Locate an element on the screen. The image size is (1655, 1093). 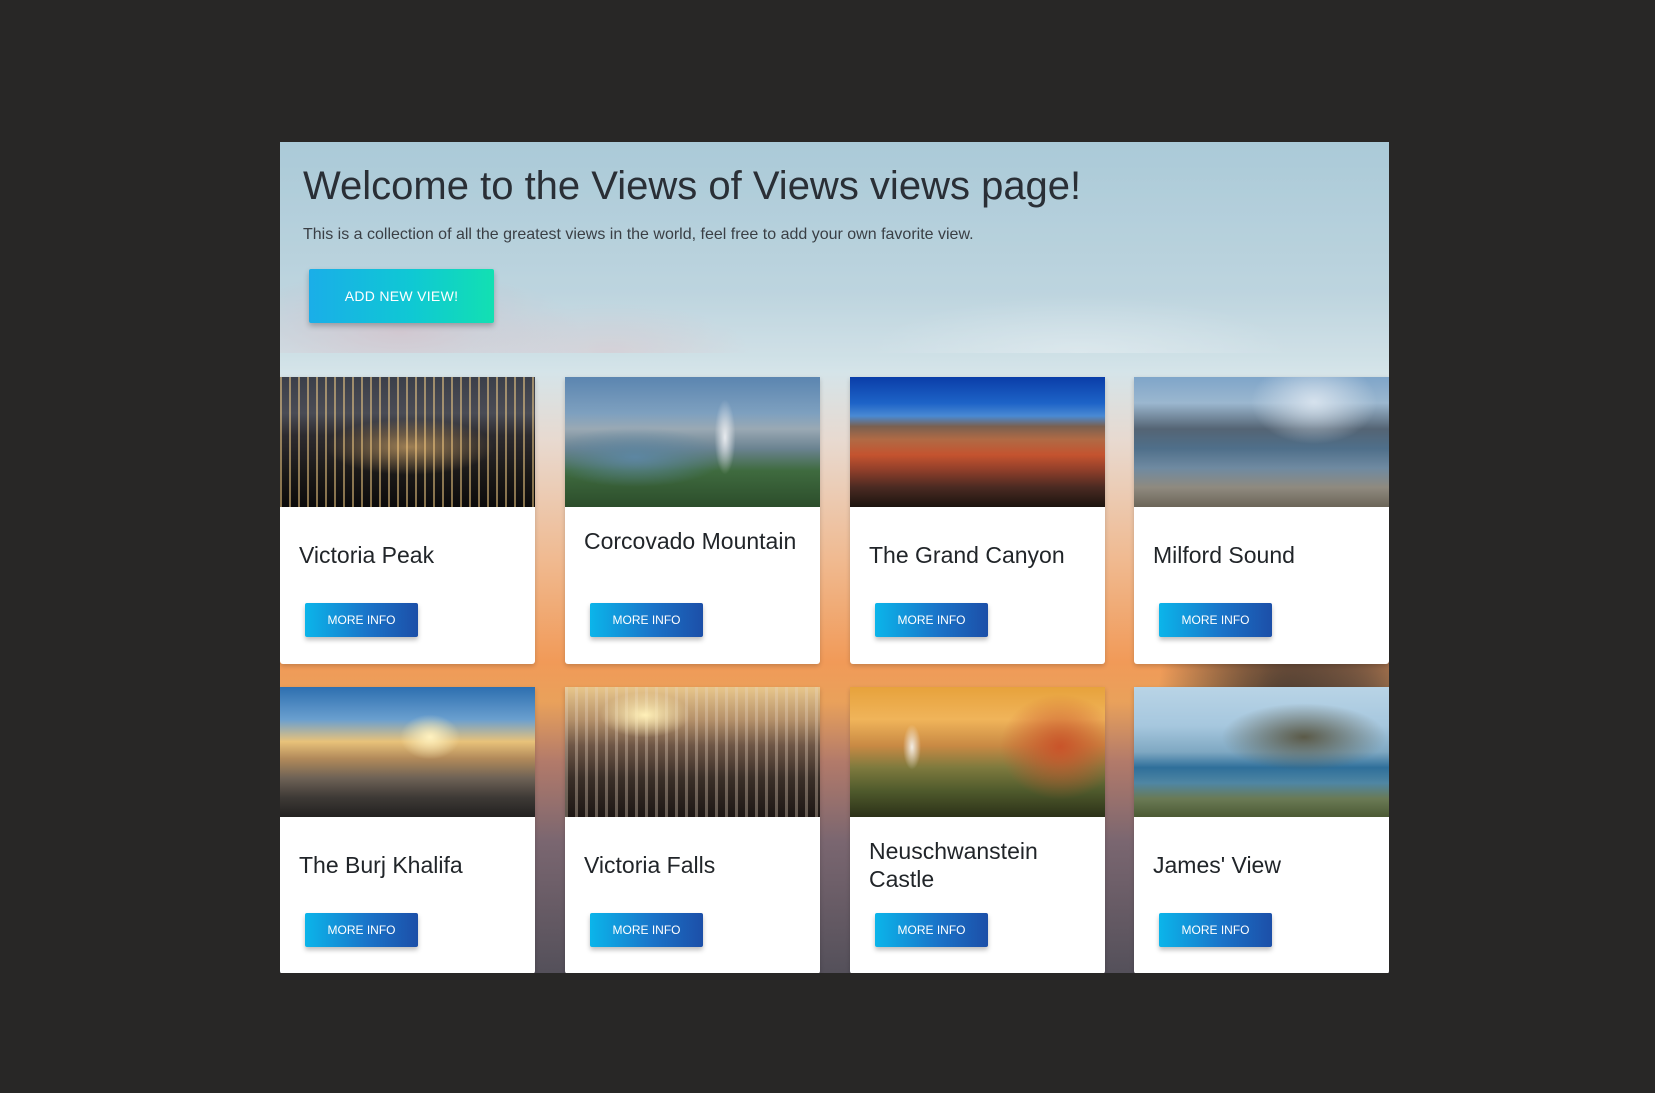
add-new-view-button: ADD NEW VIEW! is located at coordinates (401, 296).